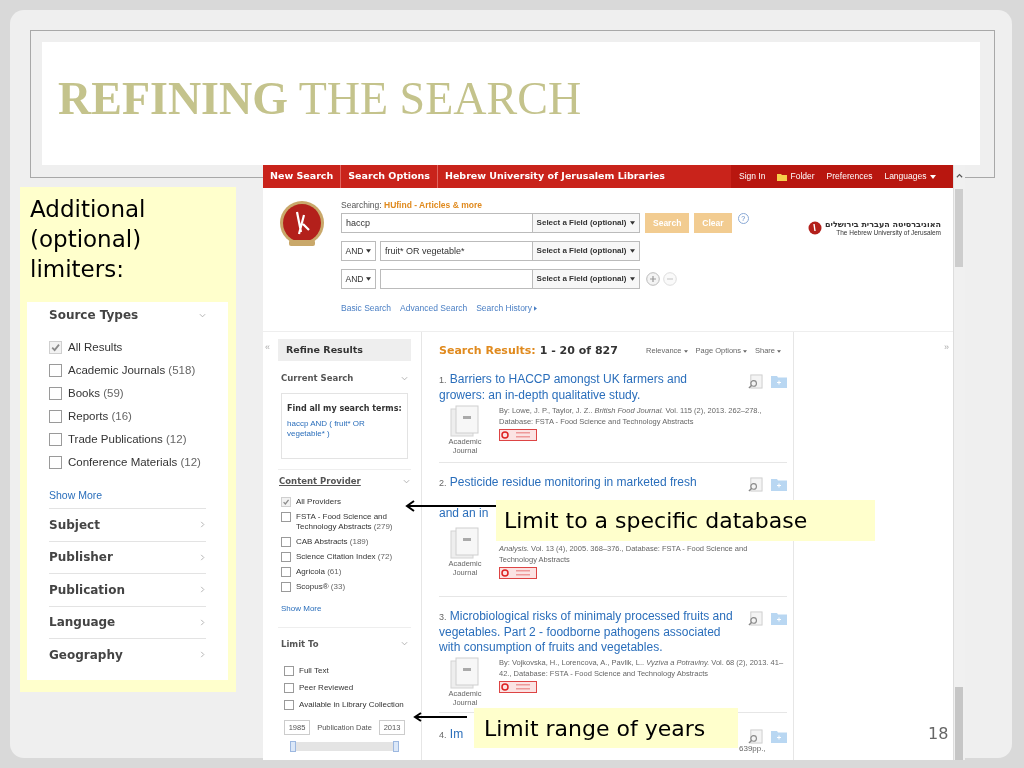 The image size is (1024, 768). Describe the element at coordinates (300, 644) in the screenshot. I see `section-heading: Limit To` at that location.